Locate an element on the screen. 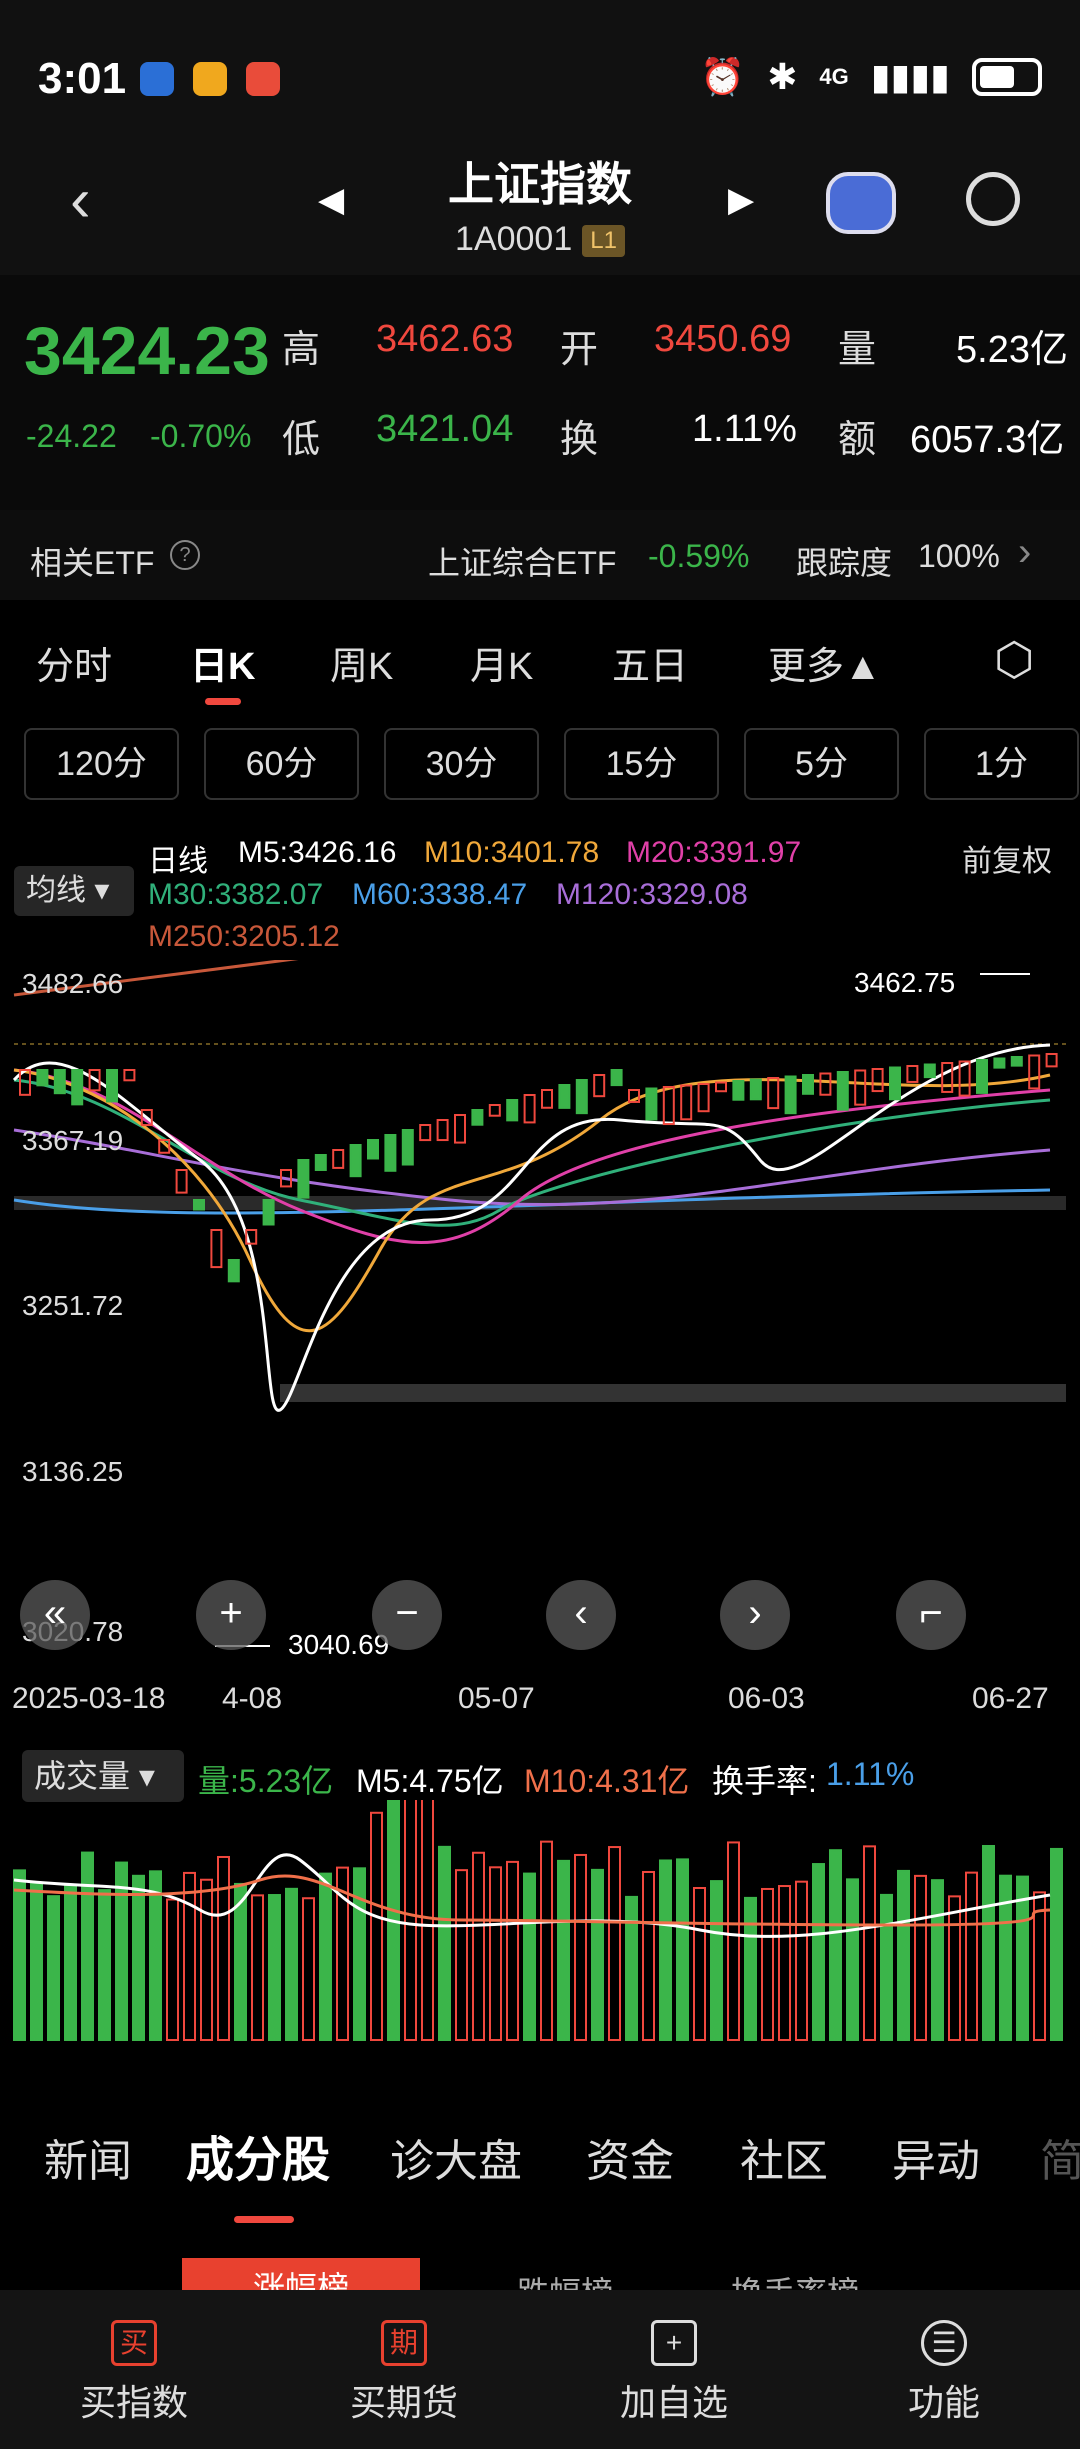  high-value: 3462.63 is located at coordinates (445, 339).